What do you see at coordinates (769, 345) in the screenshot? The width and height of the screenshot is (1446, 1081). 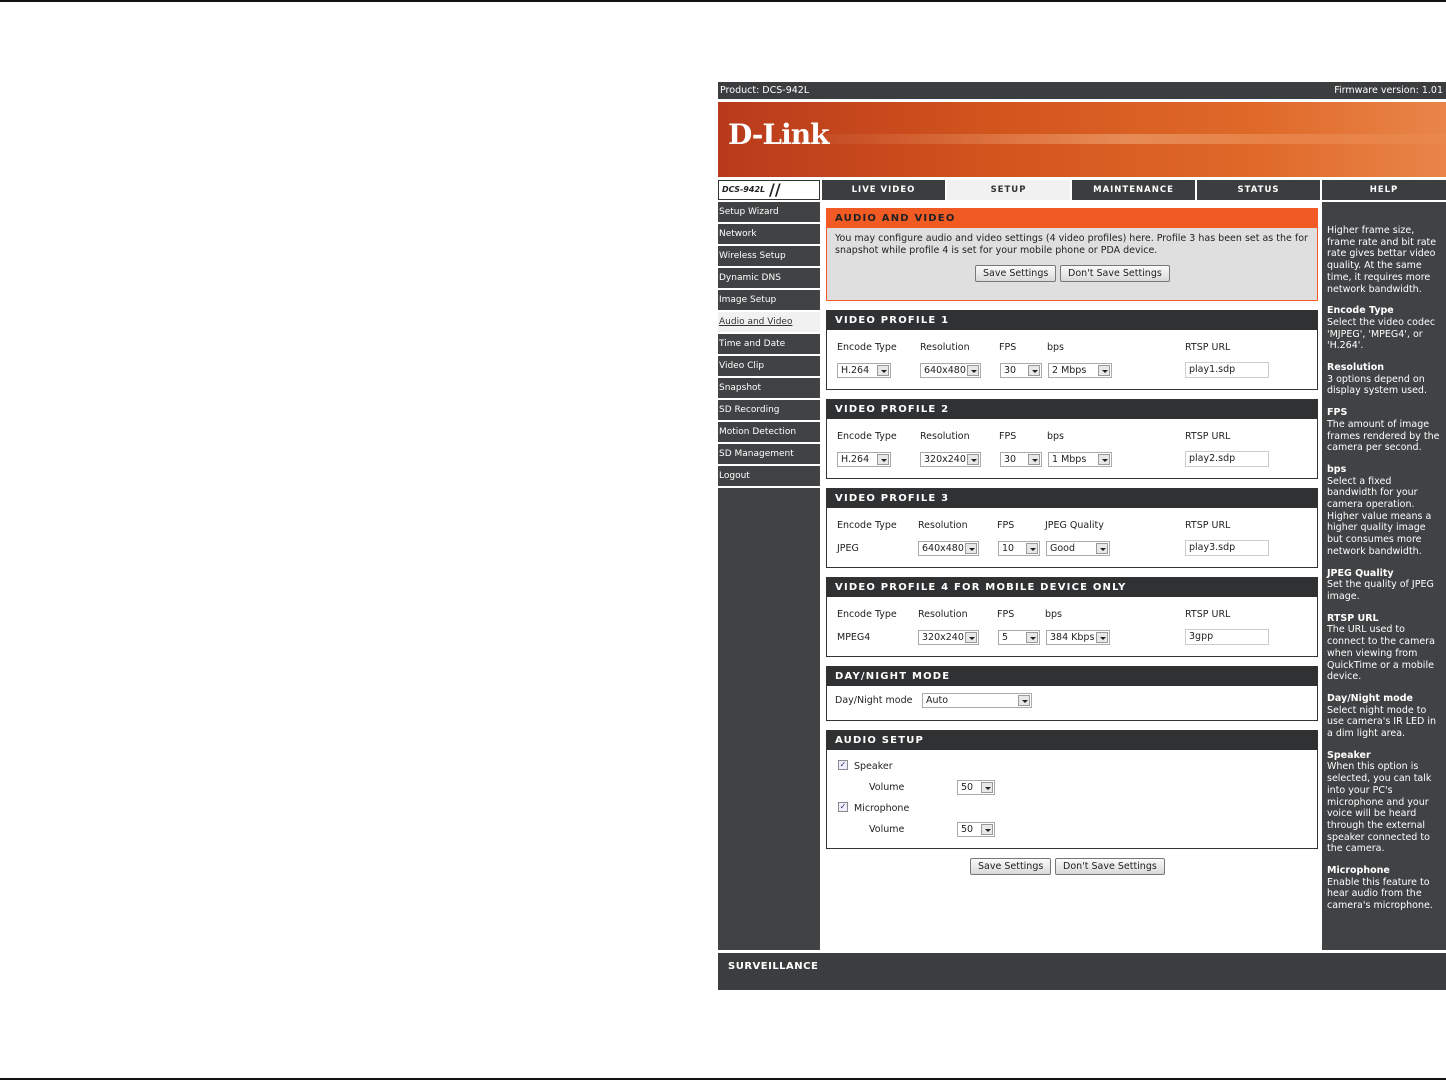 I see `sidebar-item-time-and-date: Time and Date` at bounding box center [769, 345].